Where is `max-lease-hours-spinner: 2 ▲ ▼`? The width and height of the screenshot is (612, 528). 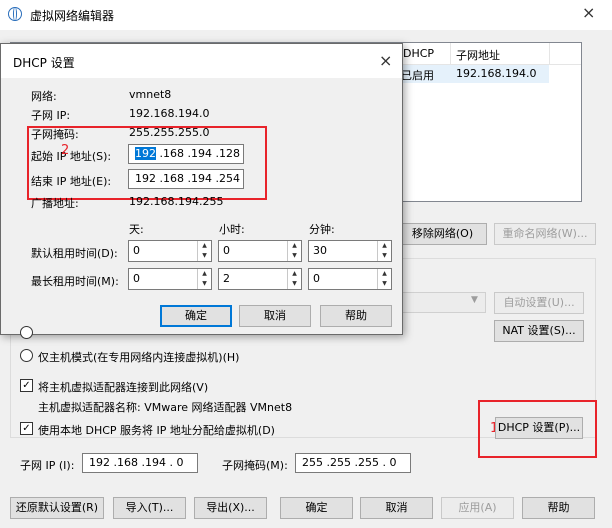
max-lease-hours-spinner: 2 ▲ ▼ is located at coordinates (260, 279).